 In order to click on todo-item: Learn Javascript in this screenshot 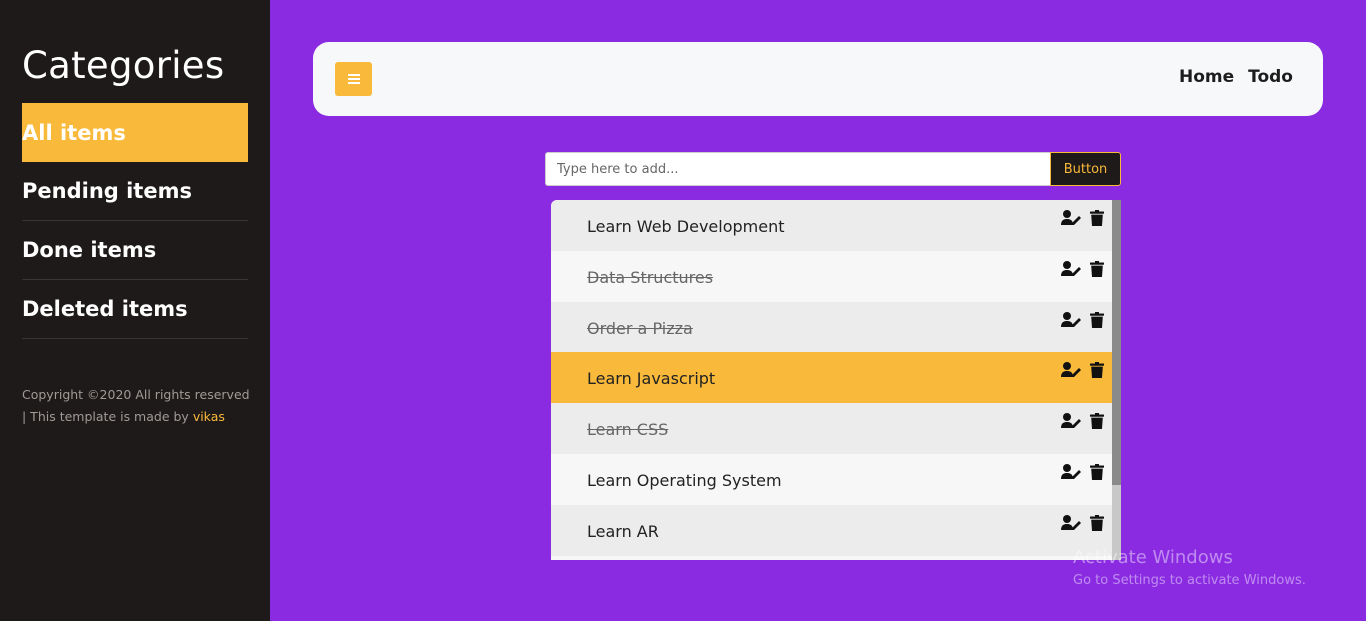, I will do `click(831, 378)`.